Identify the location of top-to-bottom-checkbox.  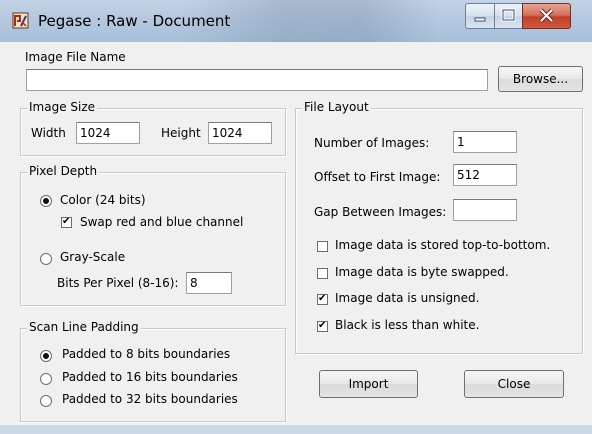
(322, 246).